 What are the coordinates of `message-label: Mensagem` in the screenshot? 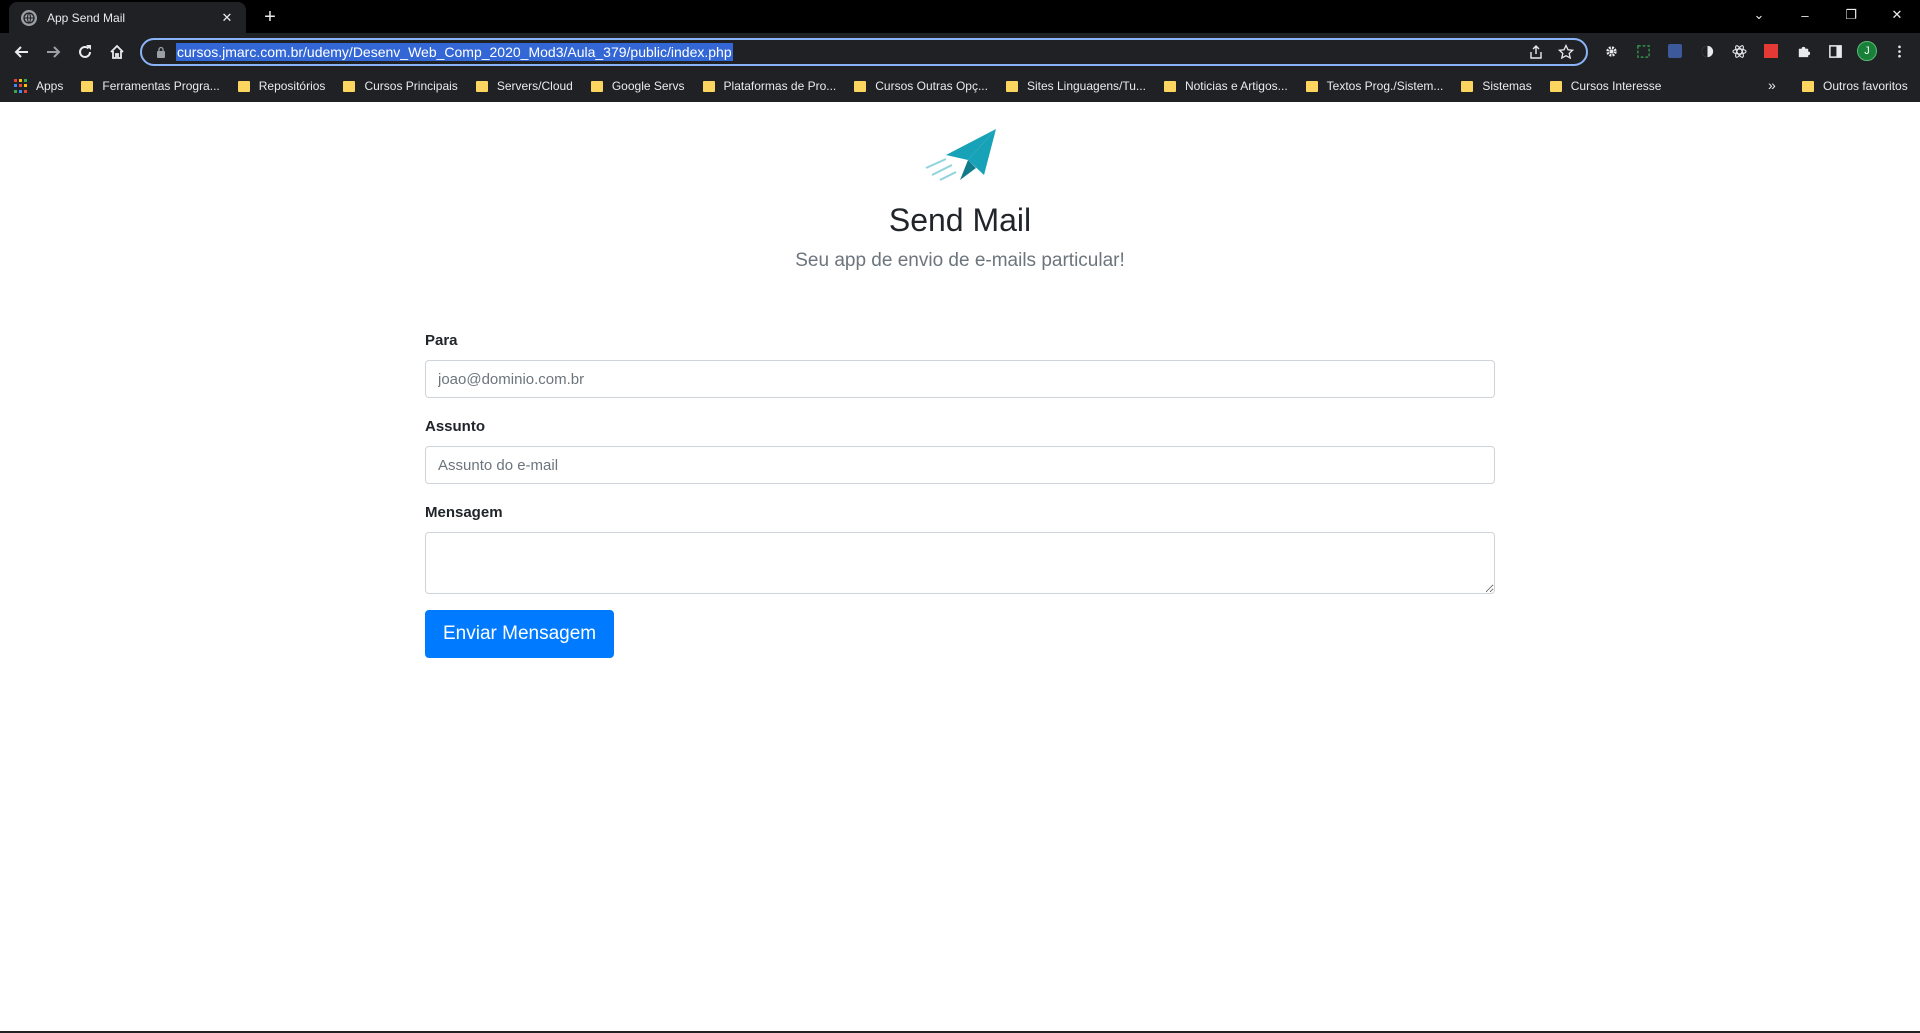 It's located at (464, 512).